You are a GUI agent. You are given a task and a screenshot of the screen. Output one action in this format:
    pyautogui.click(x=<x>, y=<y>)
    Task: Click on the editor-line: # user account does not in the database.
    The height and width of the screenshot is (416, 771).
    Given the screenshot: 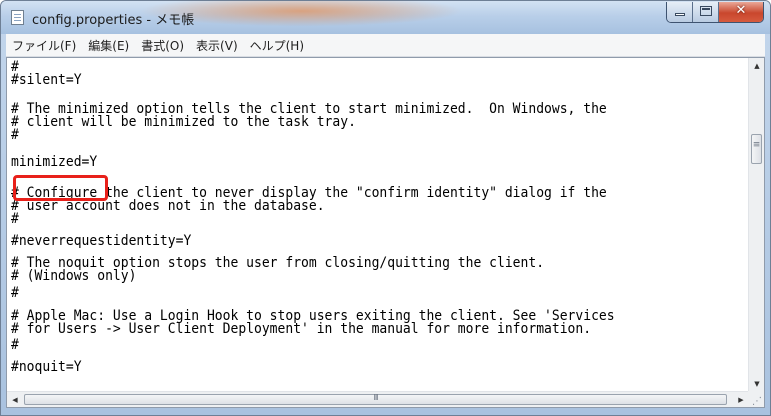 What is the action you would take?
    pyautogui.click(x=168, y=206)
    